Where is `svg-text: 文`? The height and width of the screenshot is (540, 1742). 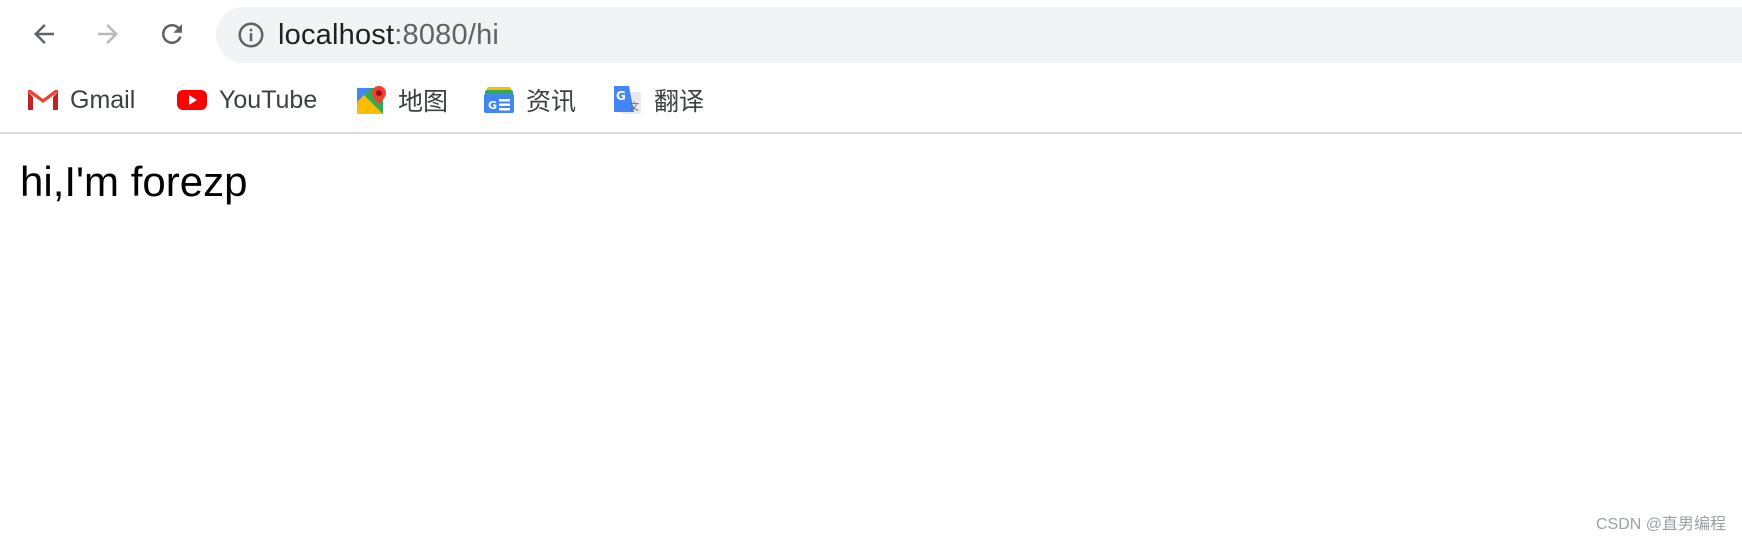
svg-text: 文 is located at coordinates (634, 106).